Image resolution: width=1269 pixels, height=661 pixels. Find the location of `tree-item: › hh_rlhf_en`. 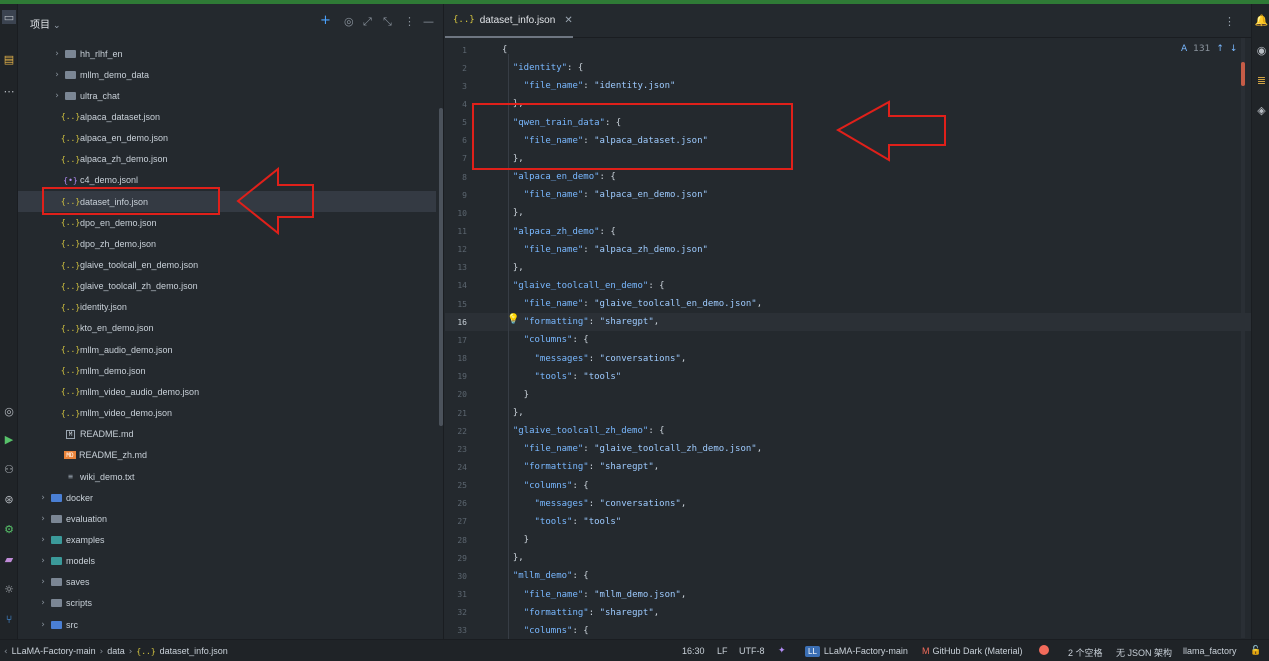

tree-item: › hh_rlhf_en is located at coordinates (227, 53).